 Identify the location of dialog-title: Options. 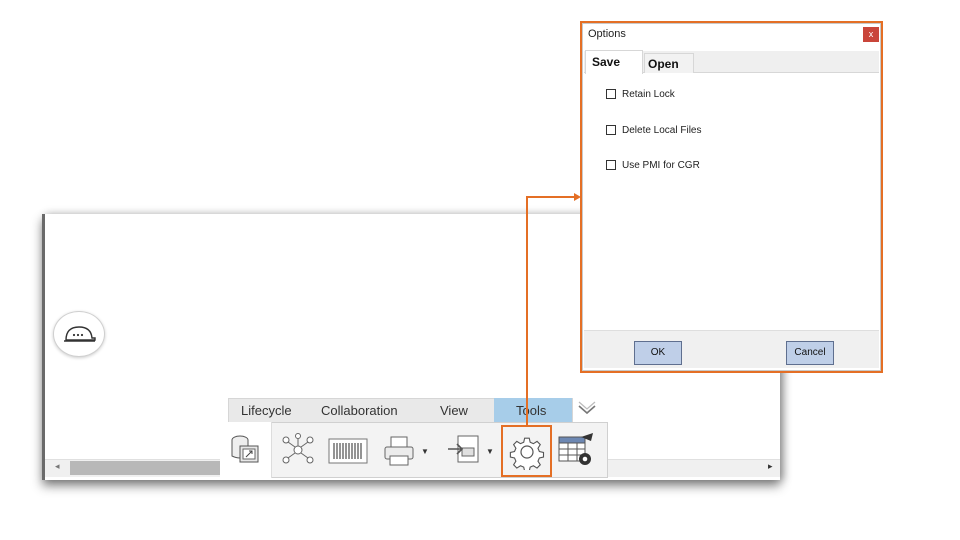
(607, 34).